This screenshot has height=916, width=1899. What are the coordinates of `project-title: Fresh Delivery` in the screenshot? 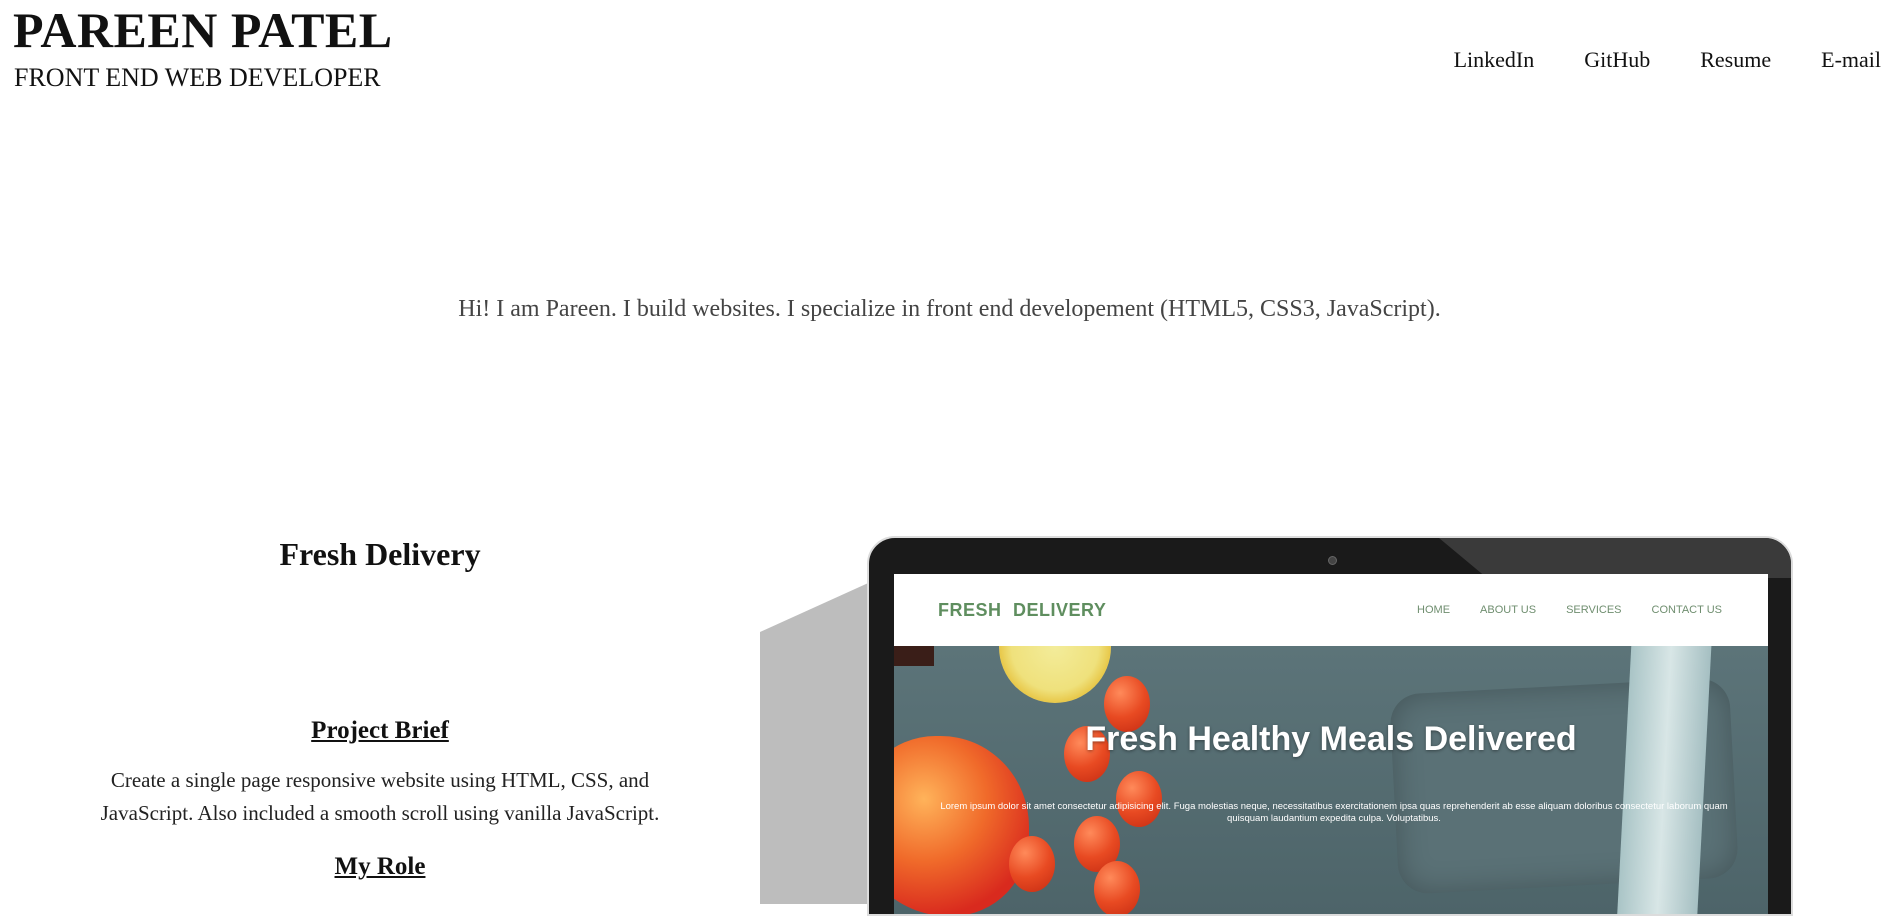 It's located at (380, 554).